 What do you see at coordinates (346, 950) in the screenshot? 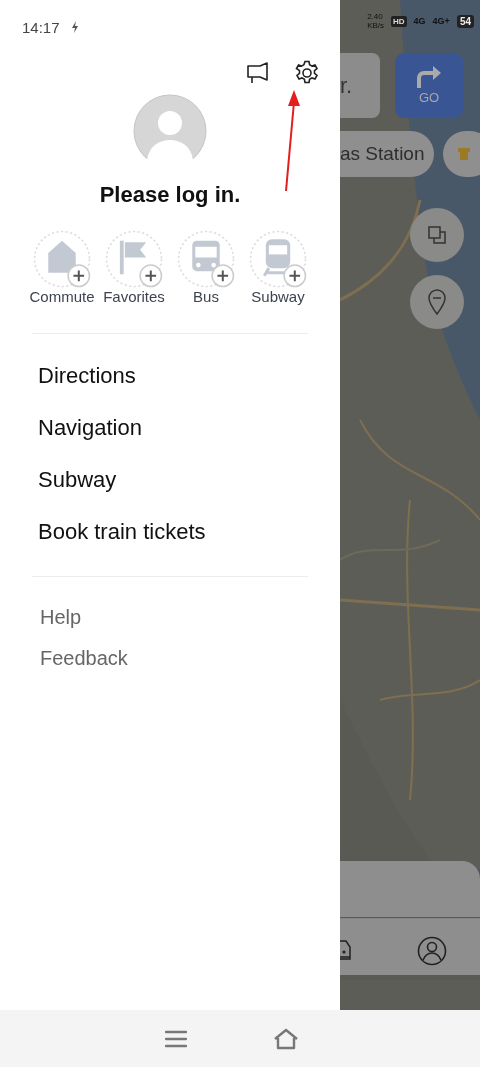
I see `car-icon` at bounding box center [346, 950].